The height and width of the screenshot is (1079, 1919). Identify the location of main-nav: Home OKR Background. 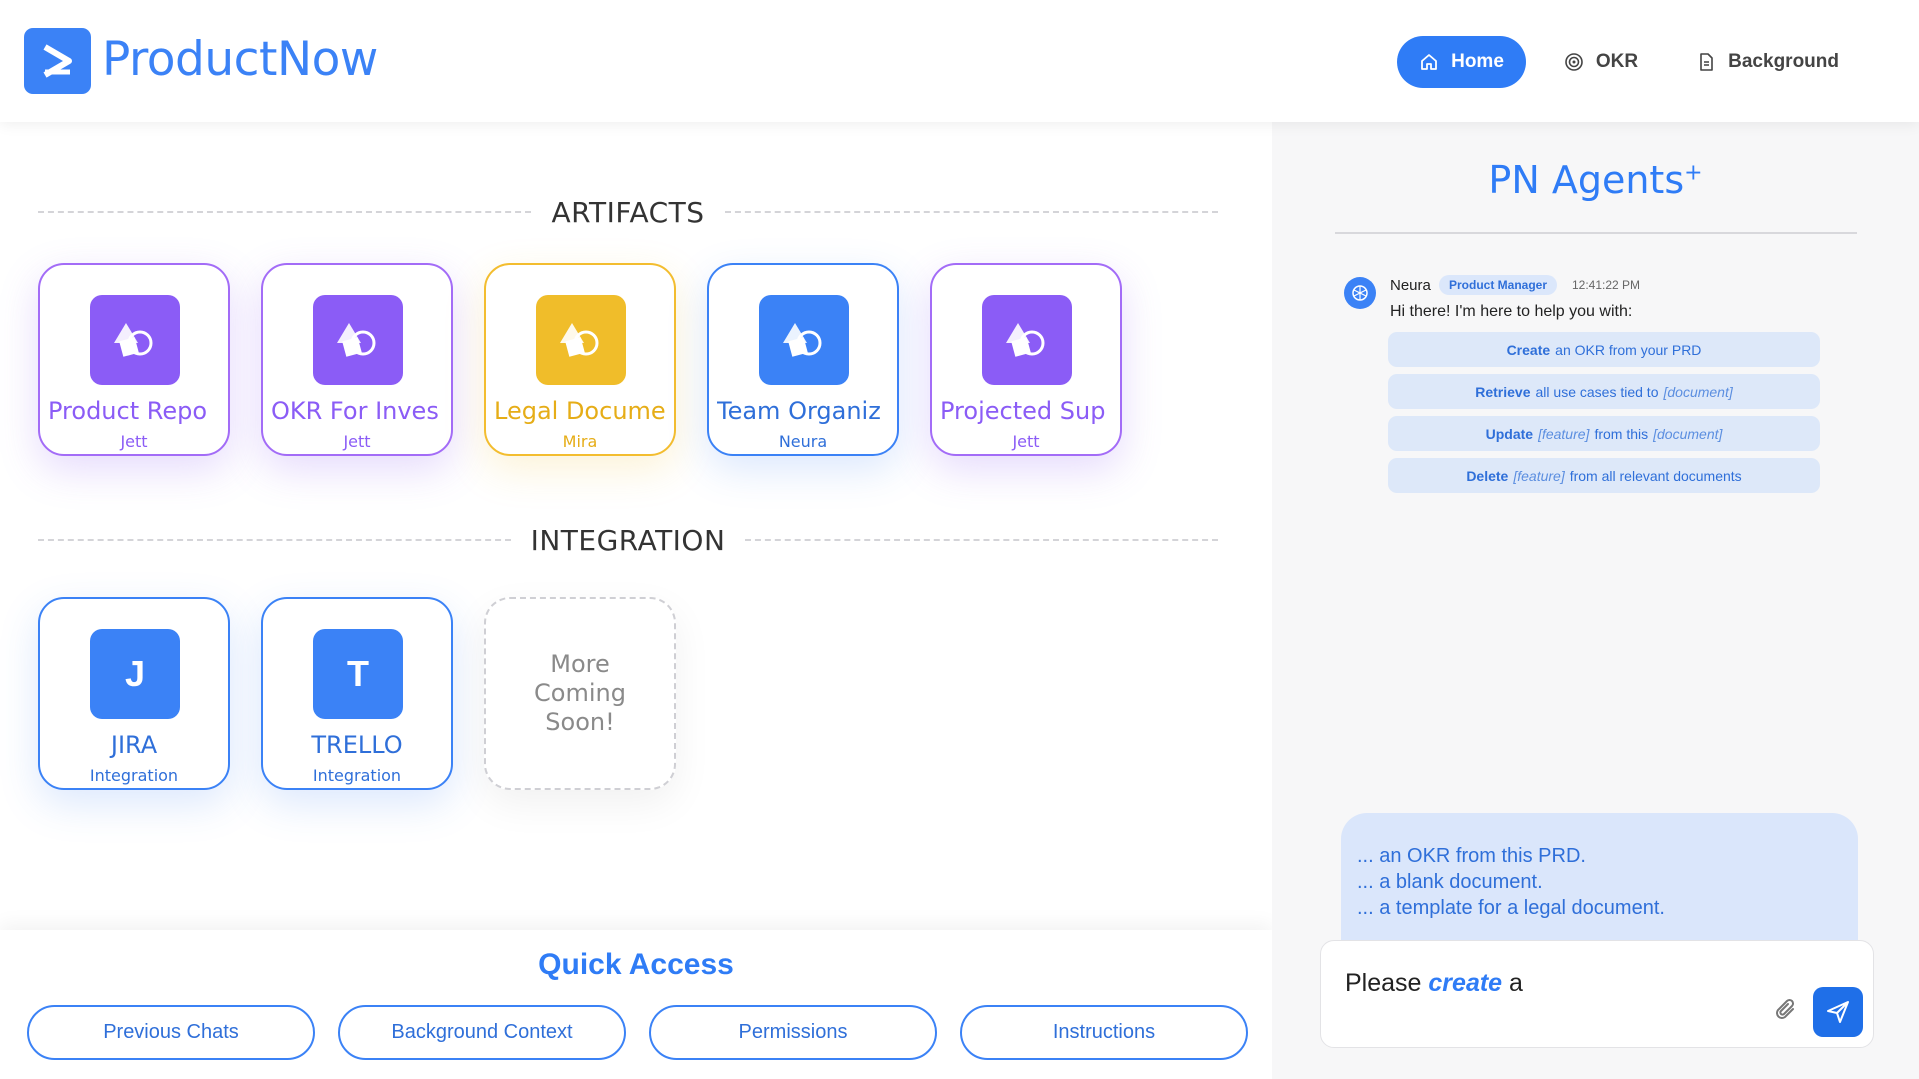
(1628, 62).